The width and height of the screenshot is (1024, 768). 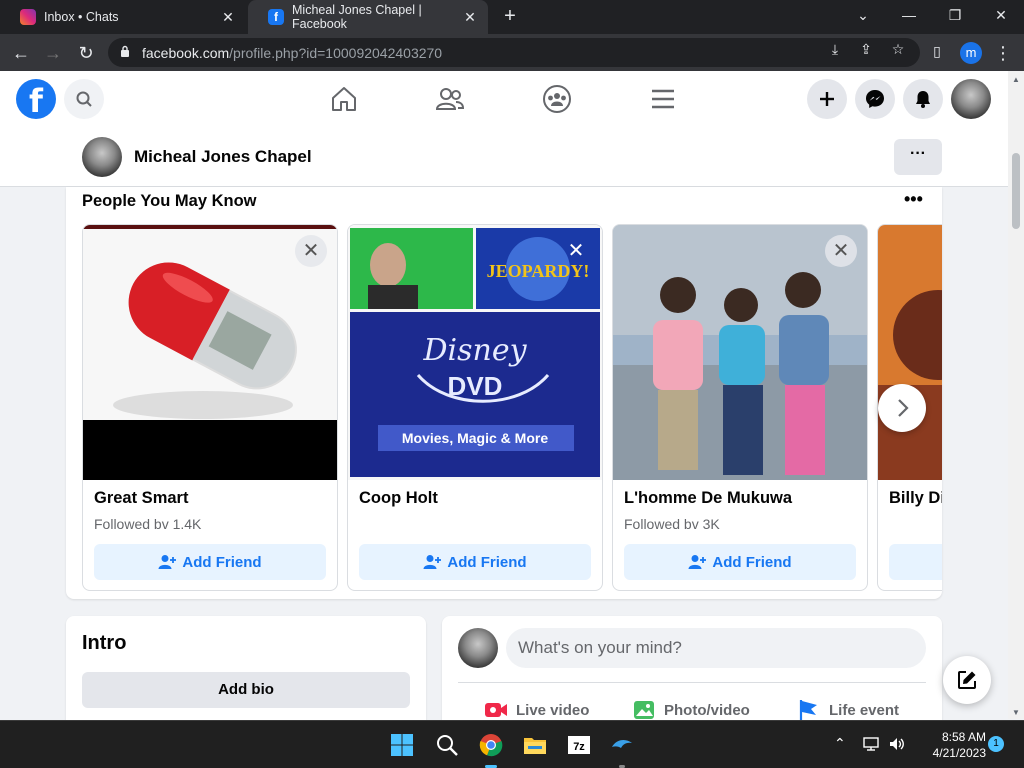 What do you see at coordinates (898, 49) in the screenshot?
I see `bookmark-star-icon: ☆` at bounding box center [898, 49].